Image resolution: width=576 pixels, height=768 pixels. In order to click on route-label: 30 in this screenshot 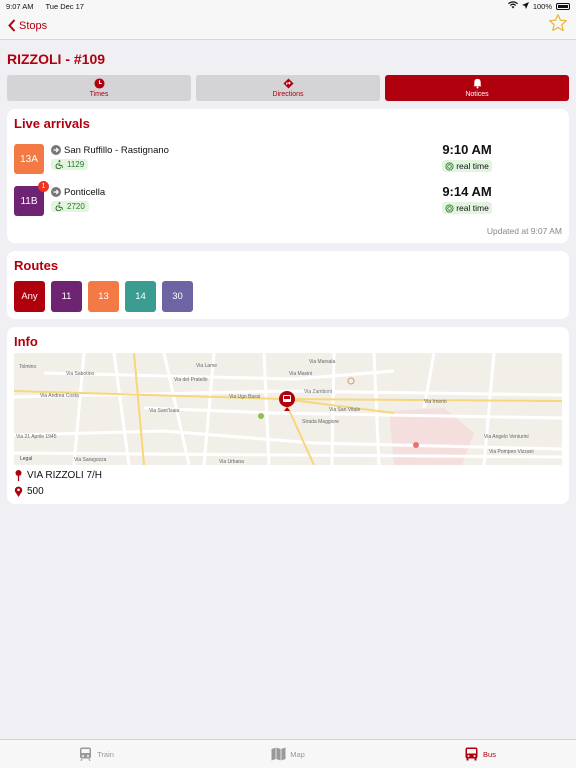, I will do `click(177, 296)`.